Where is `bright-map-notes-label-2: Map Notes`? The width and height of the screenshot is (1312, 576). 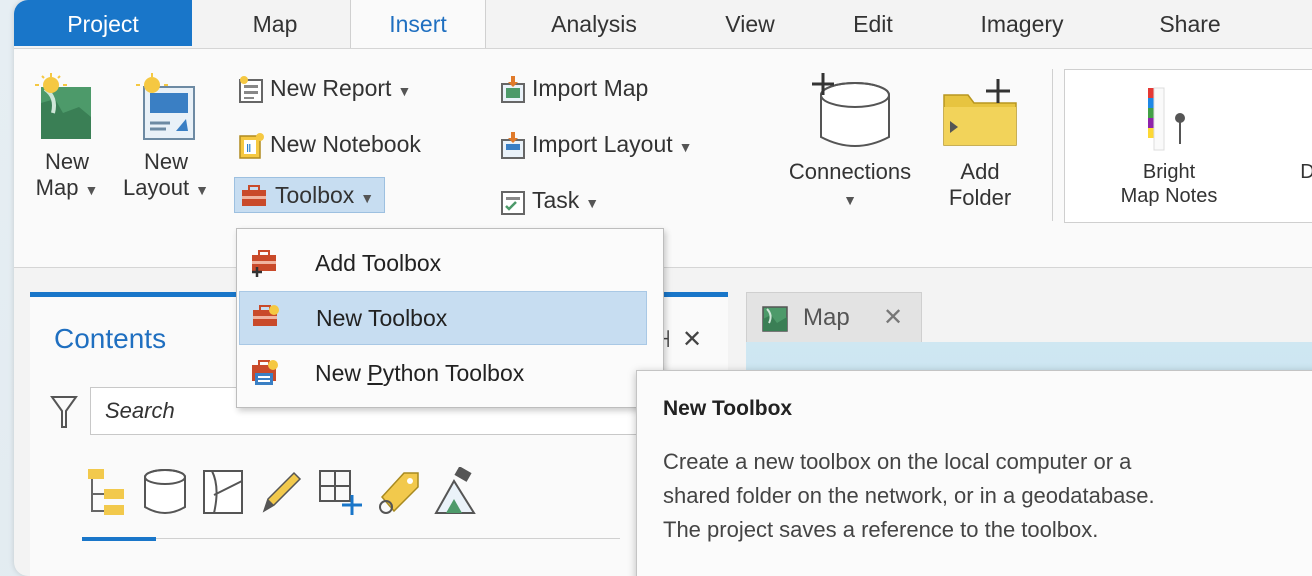
bright-map-notes-label-2: Map Notes is located at coordinates (1169, 196).